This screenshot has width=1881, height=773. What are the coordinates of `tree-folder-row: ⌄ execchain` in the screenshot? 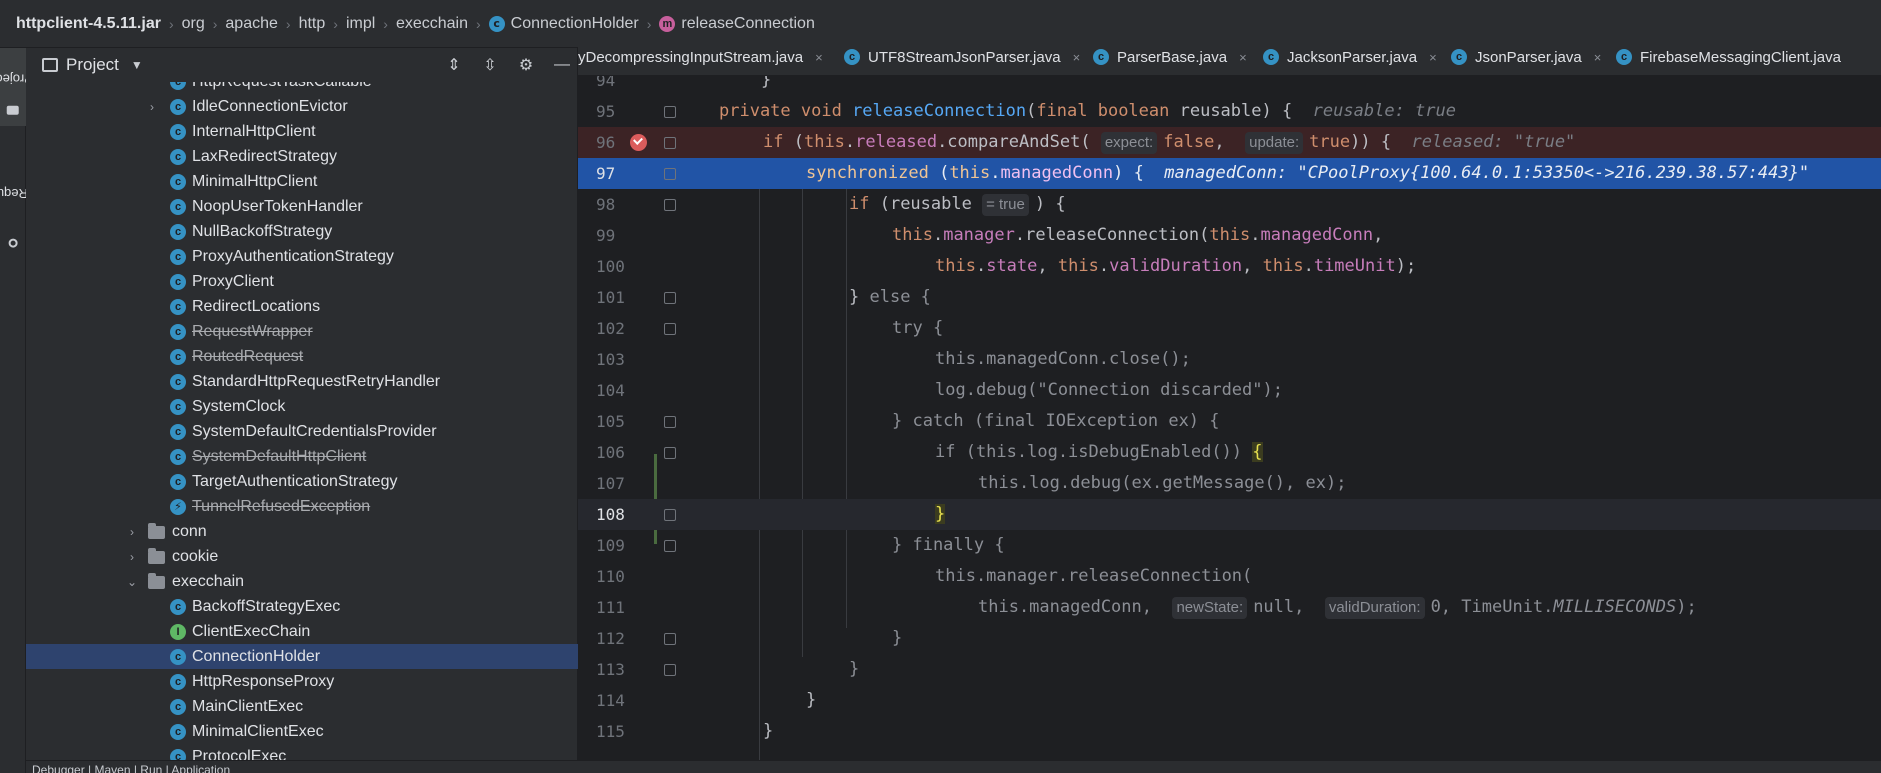 It's located at (302, 581).